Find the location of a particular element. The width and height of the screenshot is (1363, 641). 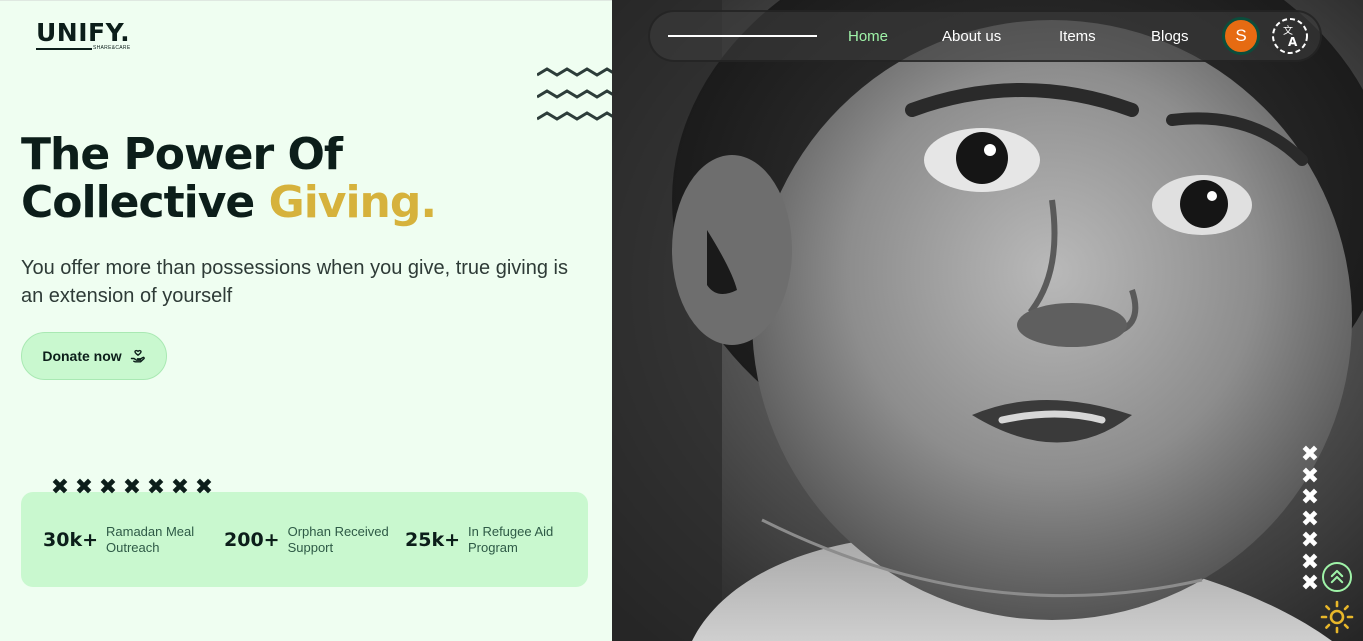

donate-label: Donate now is located at coordinates (82, 356).